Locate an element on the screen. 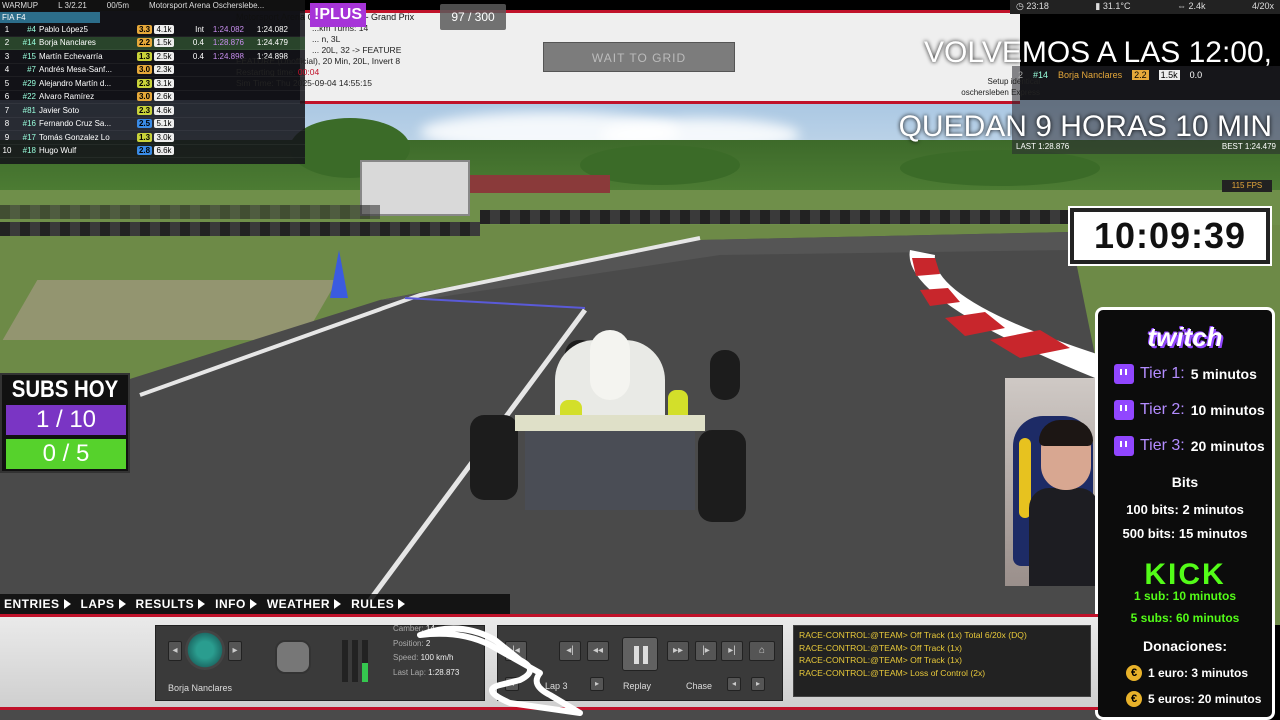  tier1-row: Tier 1: 5 minutos is located at coordinates (1185, 374).